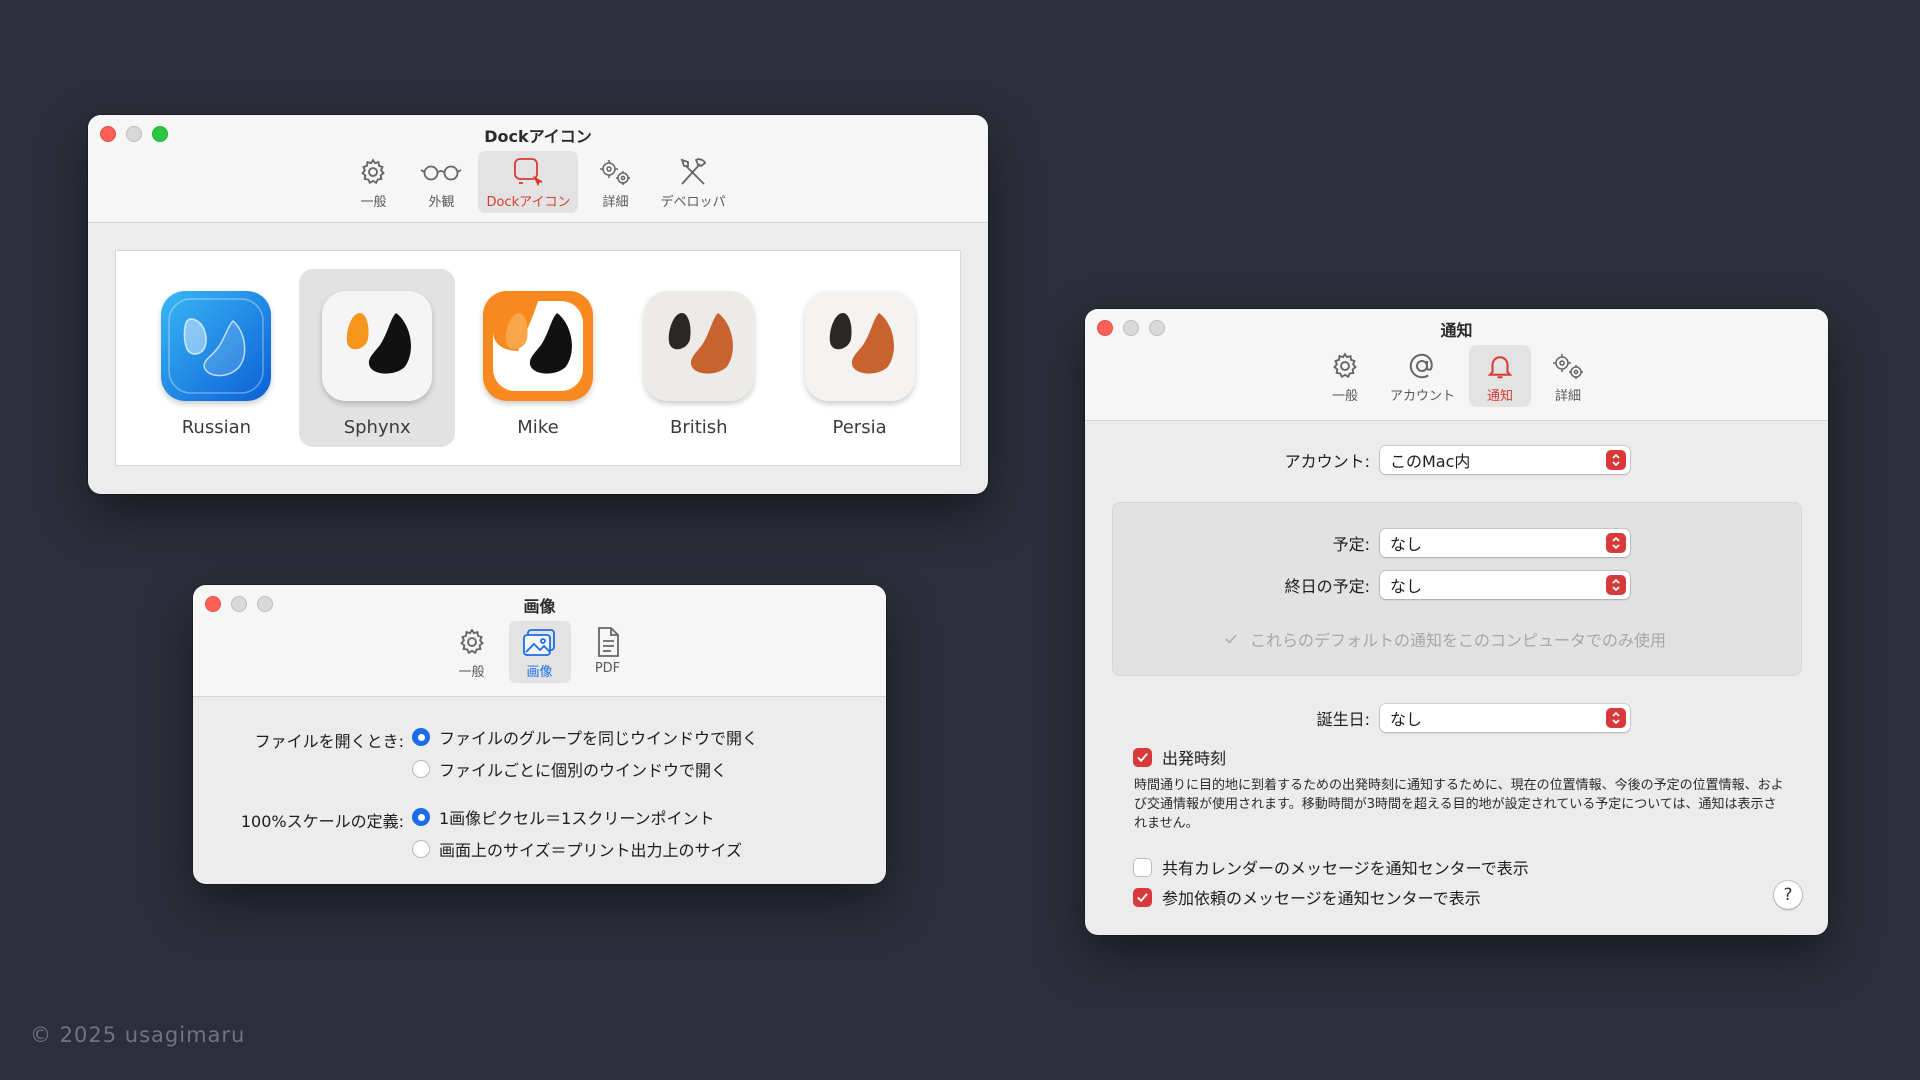 This screenshot has height=1080, width=1920. I want to click on events-setting: 予定: なし, so click(1357, 543).